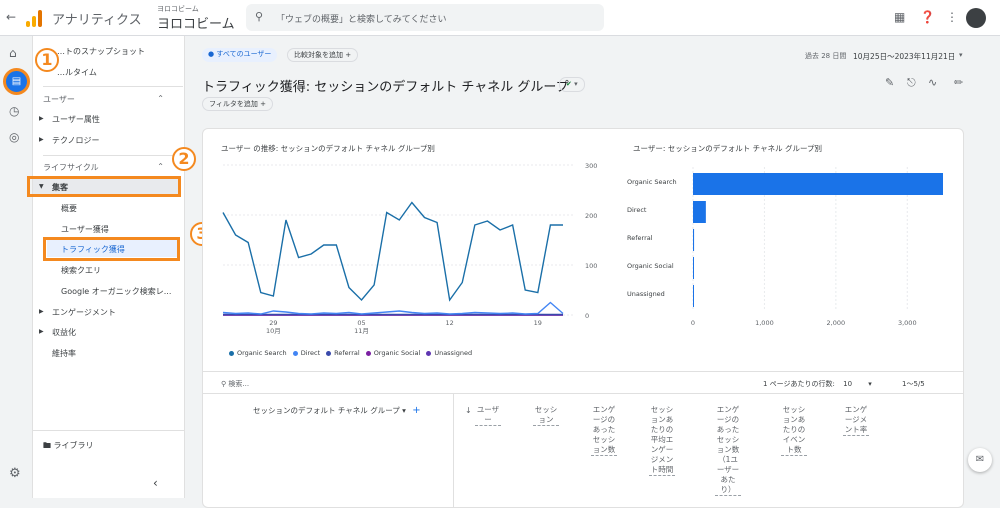 Image resolution: width=1000 pixels, height=508 pixels. I want to click on nav-item-retention: 維持率, so click(64, 353).